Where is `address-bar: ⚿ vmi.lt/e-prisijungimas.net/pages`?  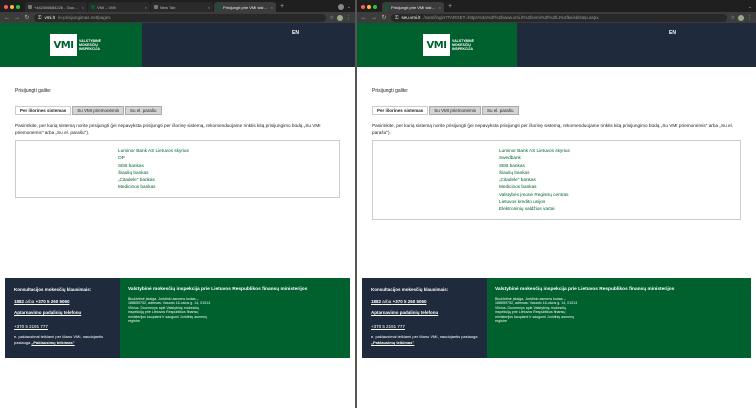
address-bar: ⚿ vmi.lt/e-prisijungimas.net/pages is located at coordinates (180, 17).